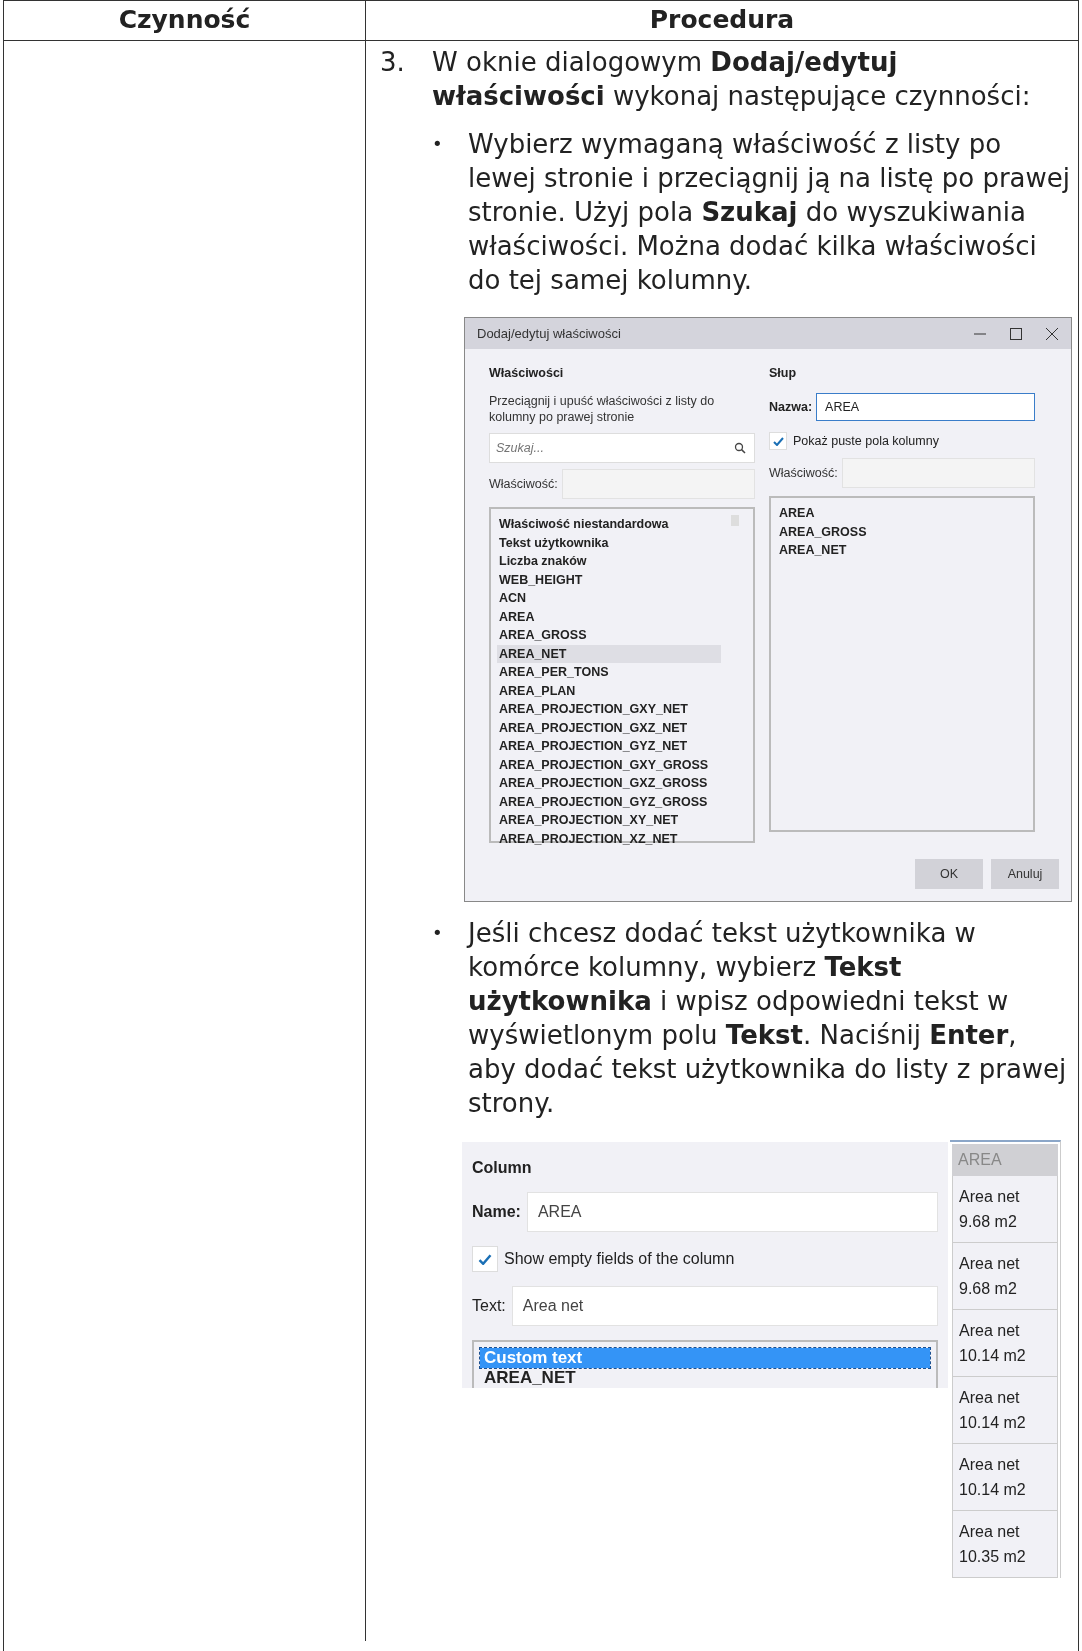 This screenshot has width=1082, height=1651. Describe the element at coordinates (1016, 333) in the screenshot. I see `maximize-icon` at that location.